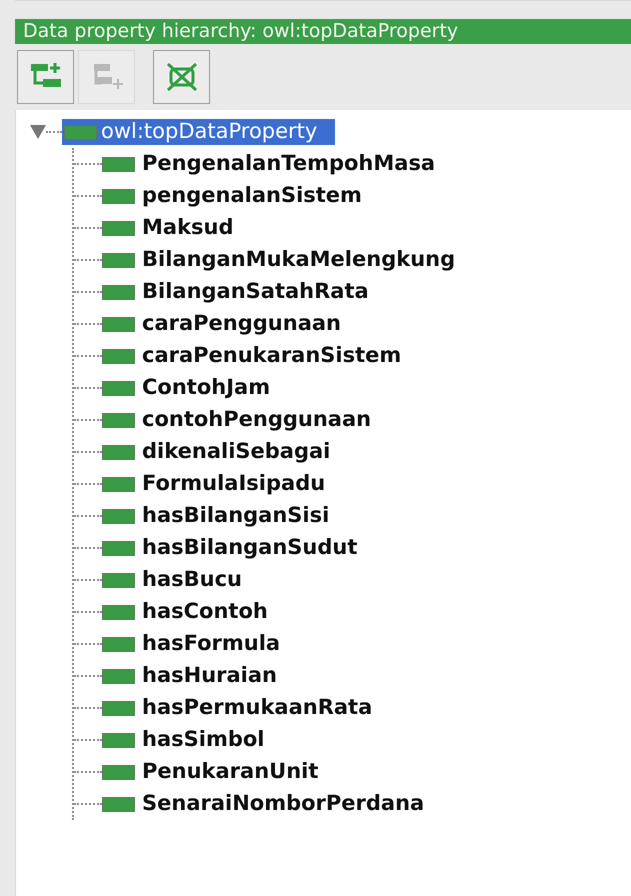 Image resolution: width=631 pixels, height=896 pixels. Describe the element at coordinates (206, 388) in the screenshot. I see `tree-item: ContohJam` at that location.